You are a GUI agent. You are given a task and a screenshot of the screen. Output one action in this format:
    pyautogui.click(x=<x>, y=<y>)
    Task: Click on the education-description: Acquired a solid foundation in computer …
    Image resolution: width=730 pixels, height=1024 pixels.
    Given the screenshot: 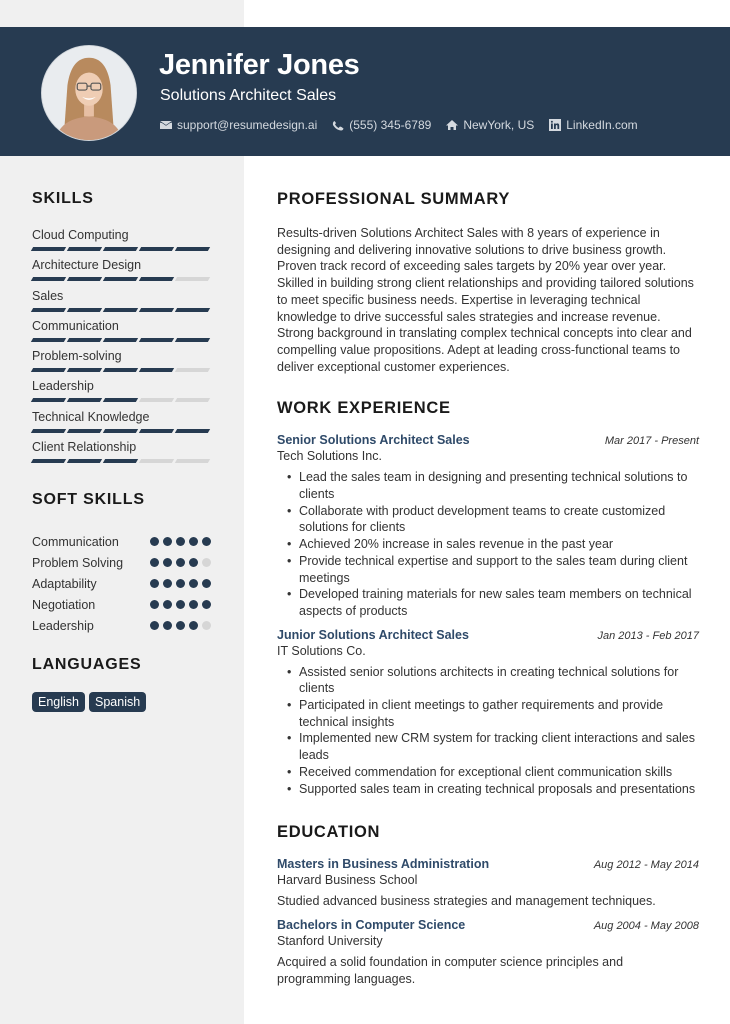 What is the action you would take?
    pyautogui.click(x=450, y=970)
    